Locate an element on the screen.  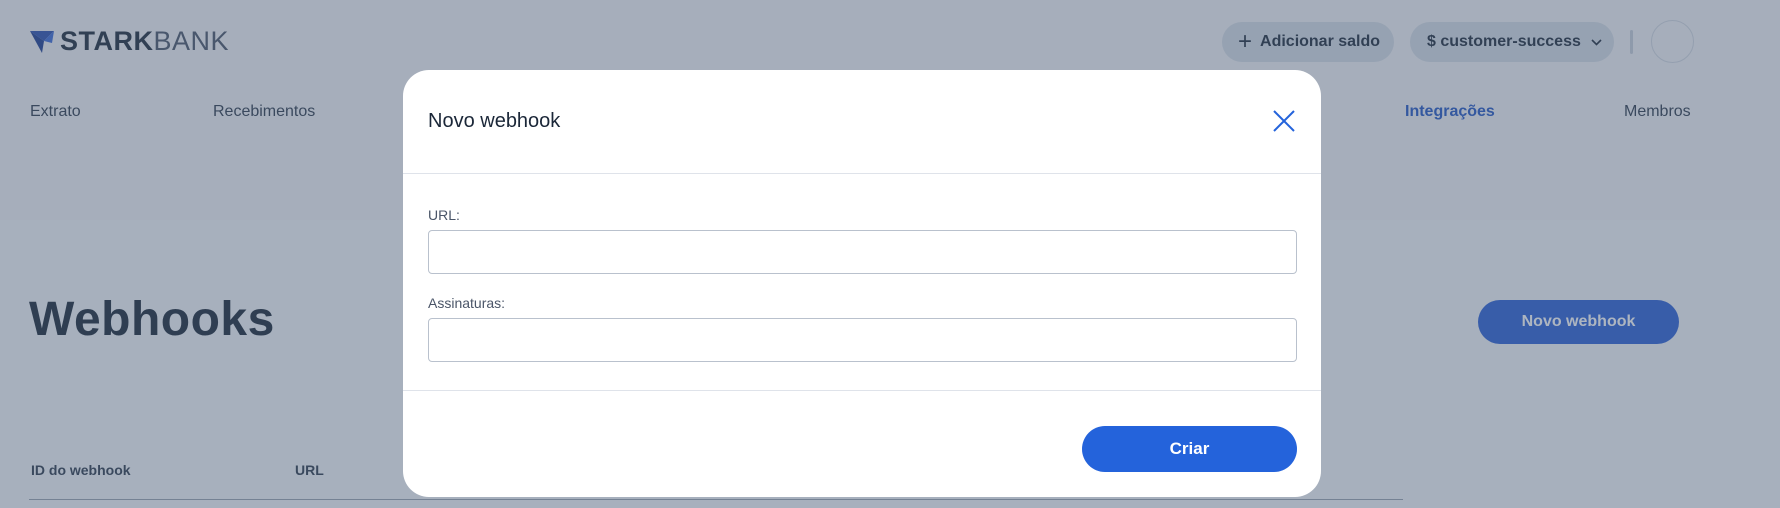
close-icon is located at coordinates (1284, 121).